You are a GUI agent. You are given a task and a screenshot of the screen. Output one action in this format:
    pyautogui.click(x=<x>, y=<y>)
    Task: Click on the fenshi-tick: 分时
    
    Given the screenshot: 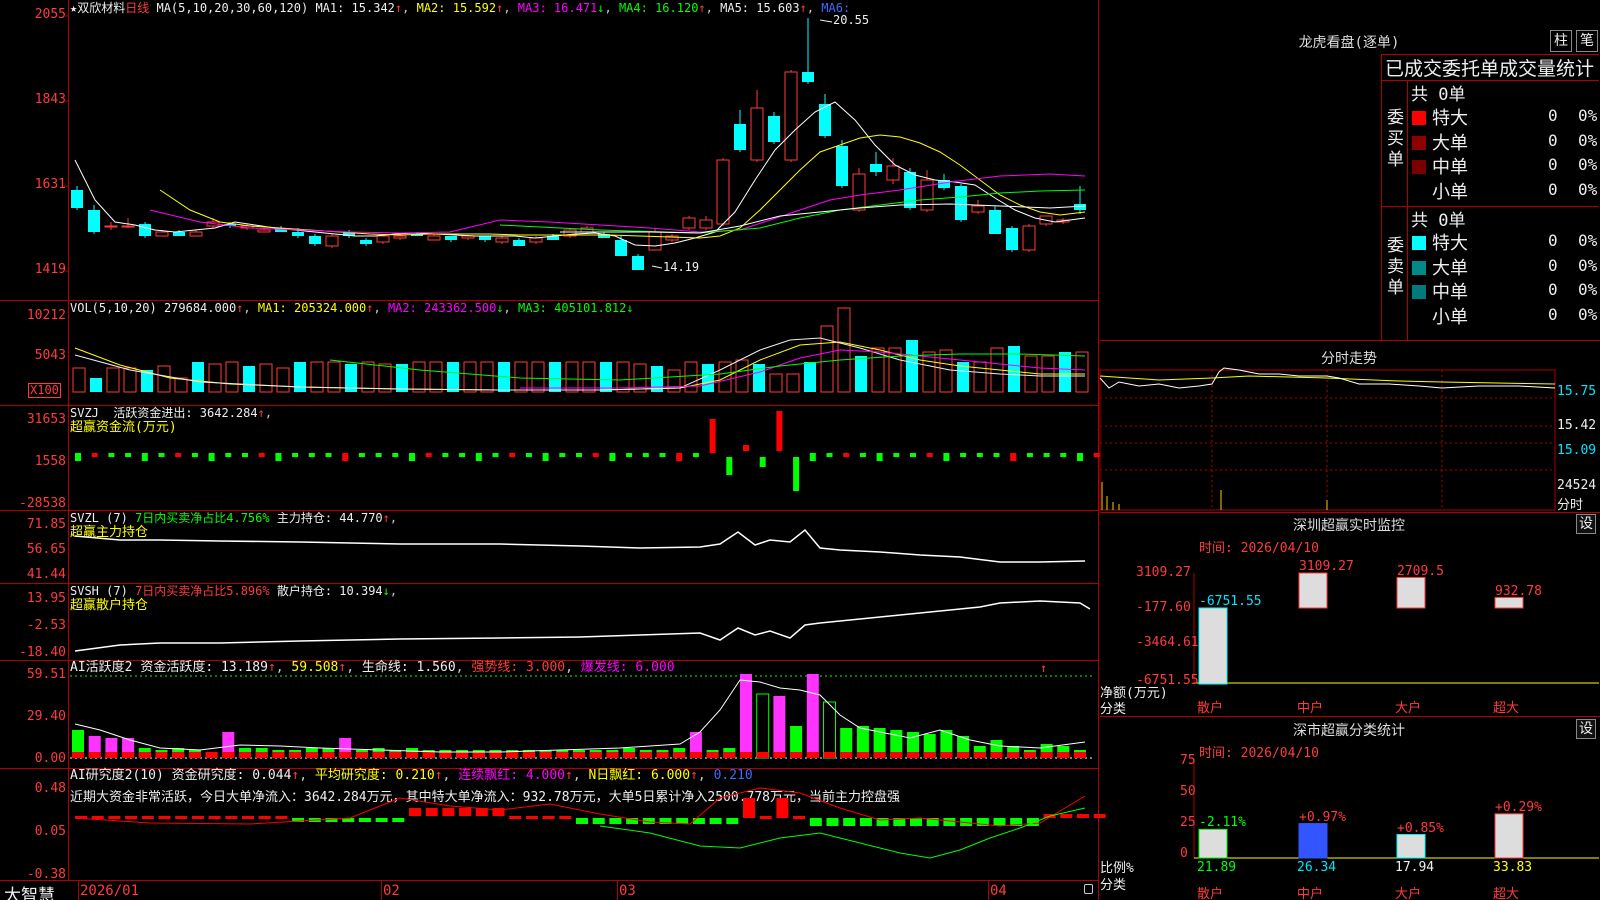 What is the action you would take?
    pyautogui.click(x=1570, y=505)
    